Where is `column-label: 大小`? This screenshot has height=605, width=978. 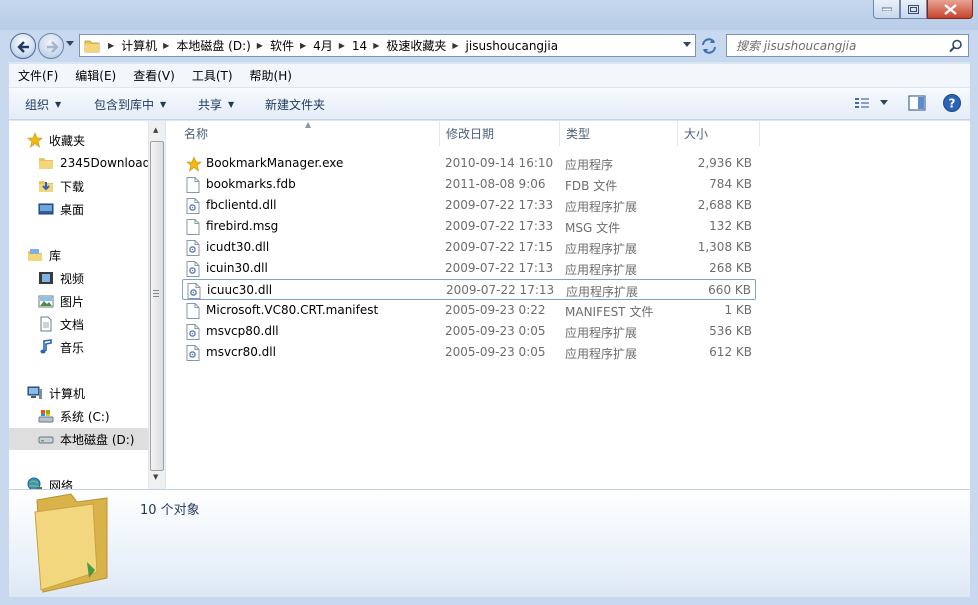
column-label: 大小 is located at coordinates (696, 134).